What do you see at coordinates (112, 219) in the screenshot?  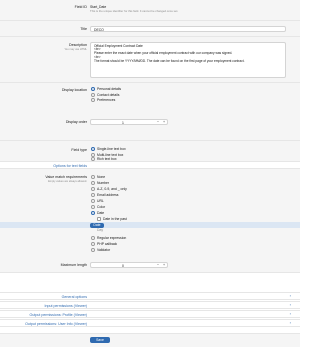 I see `date-in-past-checkbox: Date in the past` at bounding box center [112, 219].